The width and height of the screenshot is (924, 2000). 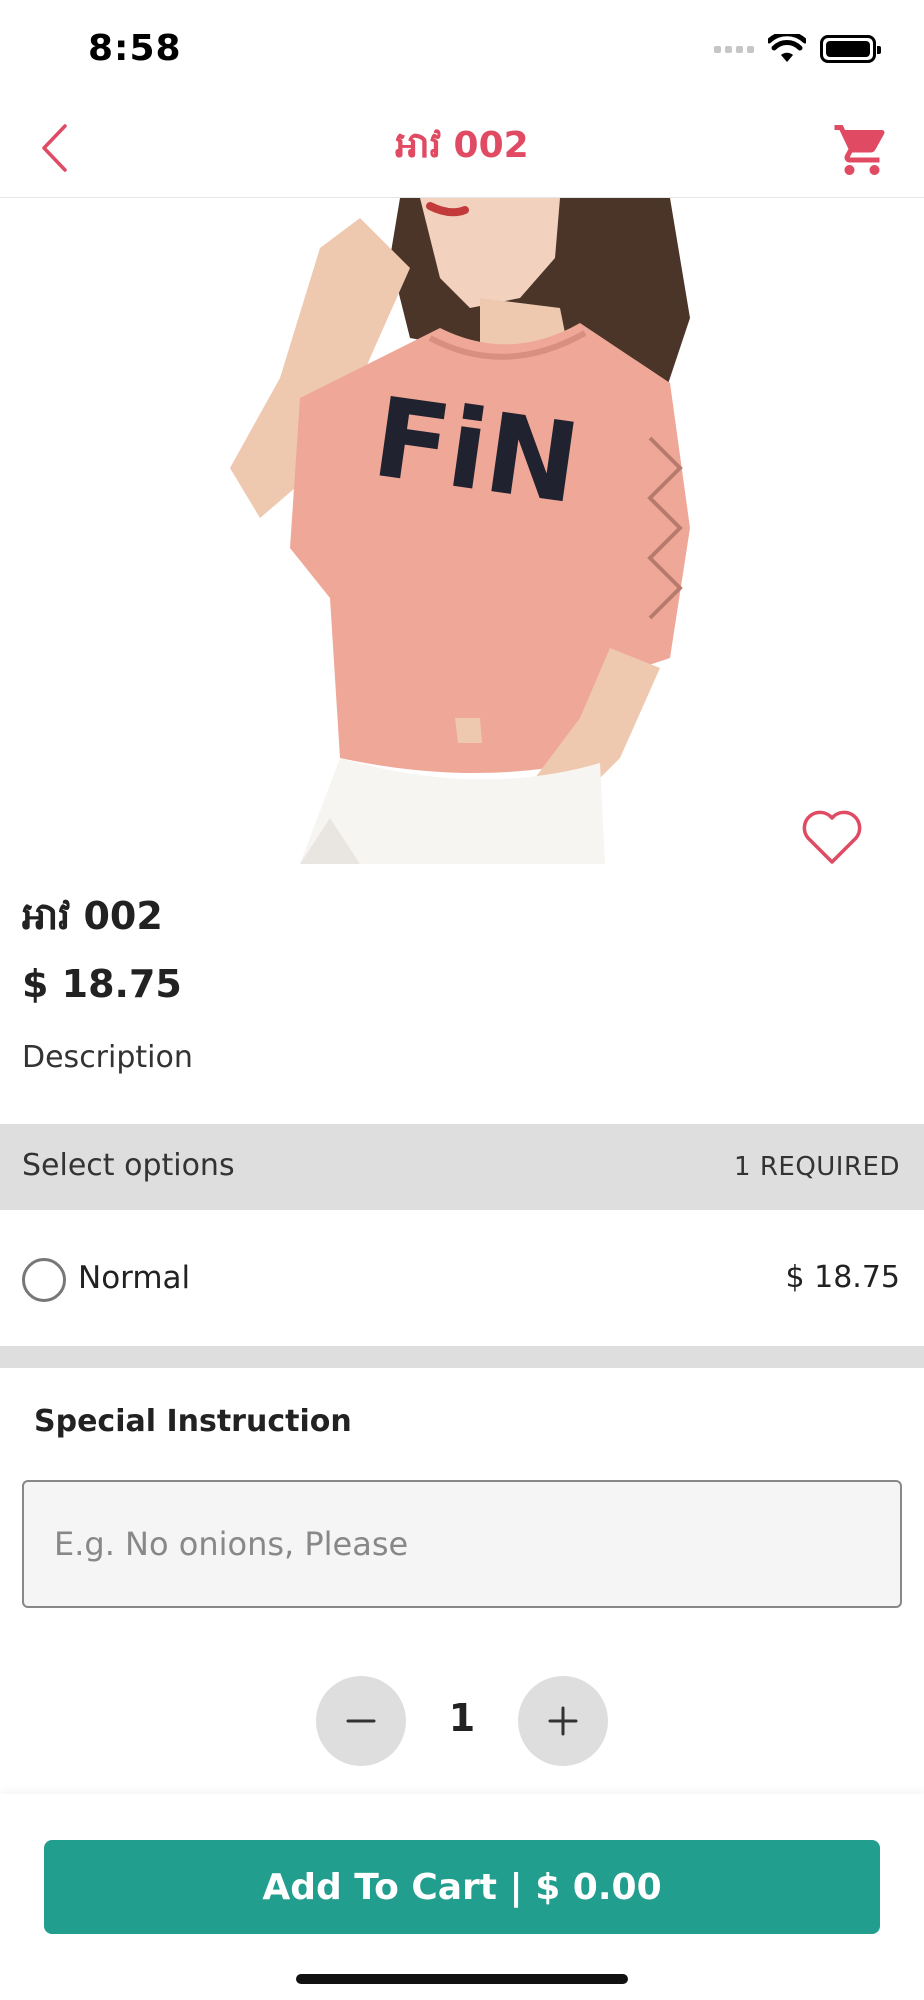 I want to click on status-bar: 8:58, so click(x=462, y=50).